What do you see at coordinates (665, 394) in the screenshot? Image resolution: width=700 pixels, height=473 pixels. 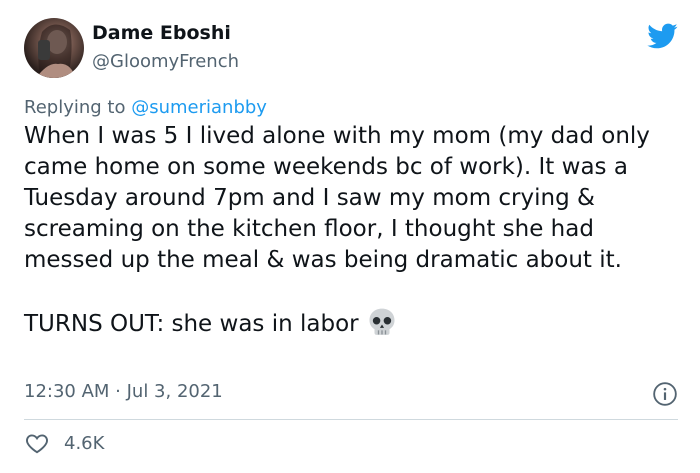 I see `info-icon` at bounding box center [665, 394].